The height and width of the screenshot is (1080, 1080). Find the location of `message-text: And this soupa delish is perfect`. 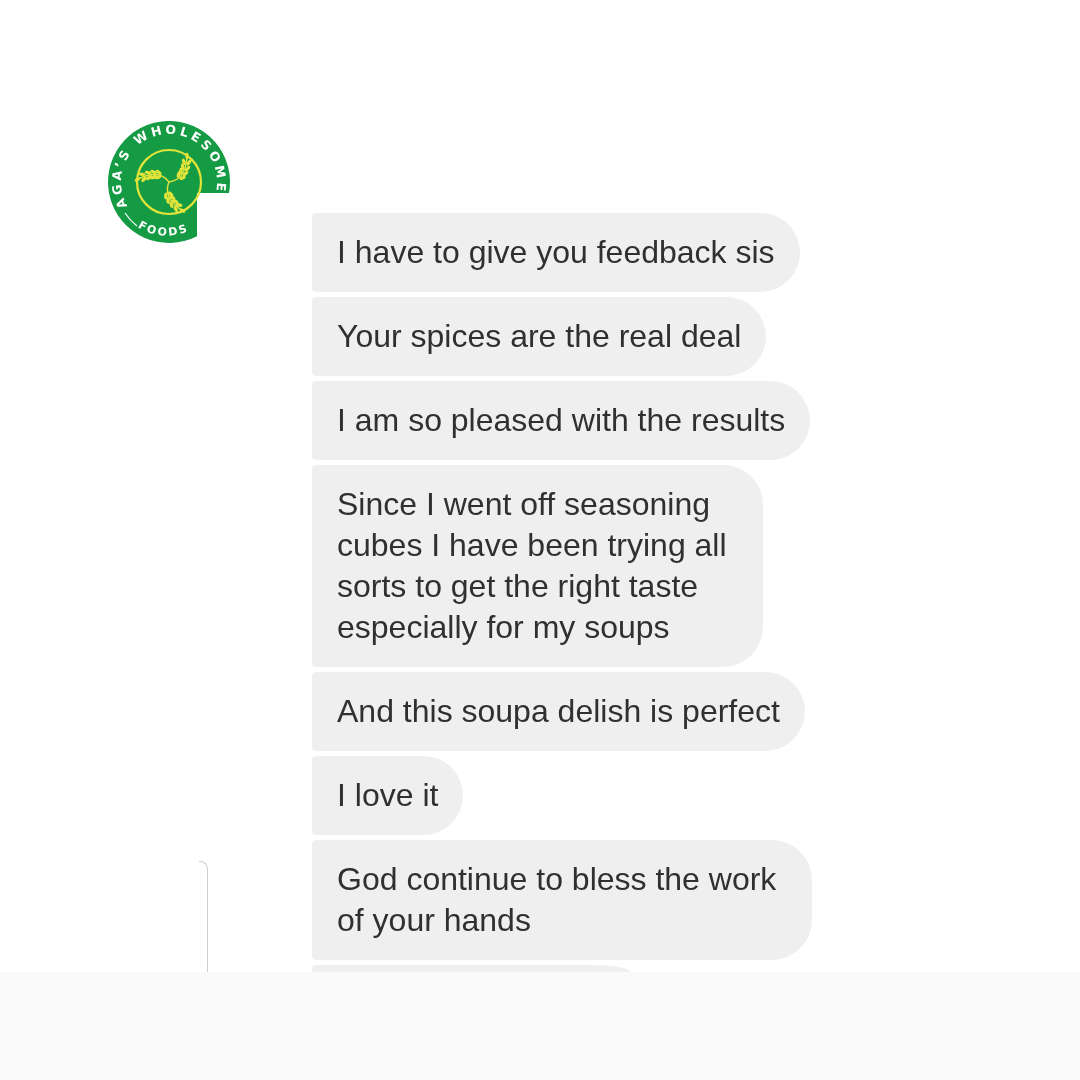

message-text: And this soupa delish is perfect is located at coordinates (558, 711).